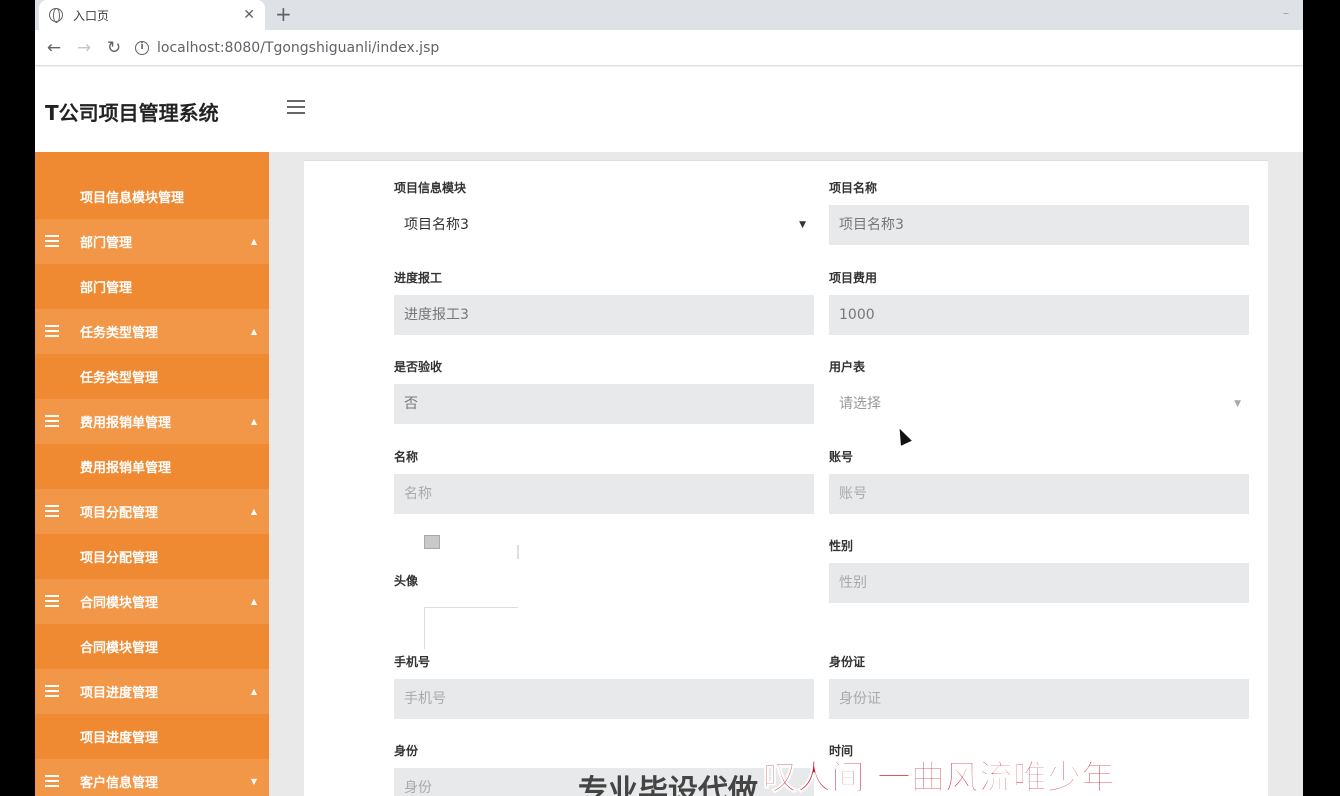 The width and height of the screenshot is (1340, 796). Describe the element at coordinates (939, 777) in the screenshot. I see `subtitle-red: 叹人间 一曲风流唯少年` at that location.